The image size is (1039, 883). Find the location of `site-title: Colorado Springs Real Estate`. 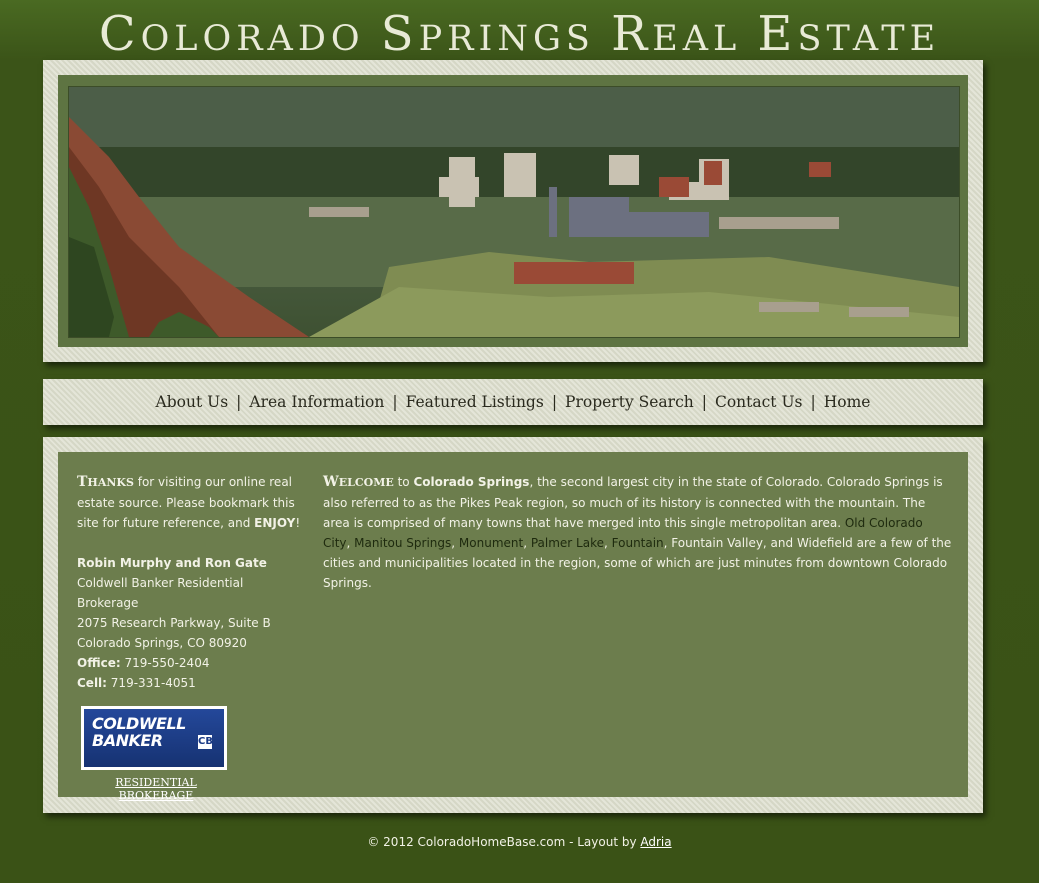

site-title: Colorado Springs Real Estate is located at coordinates (519, 34).